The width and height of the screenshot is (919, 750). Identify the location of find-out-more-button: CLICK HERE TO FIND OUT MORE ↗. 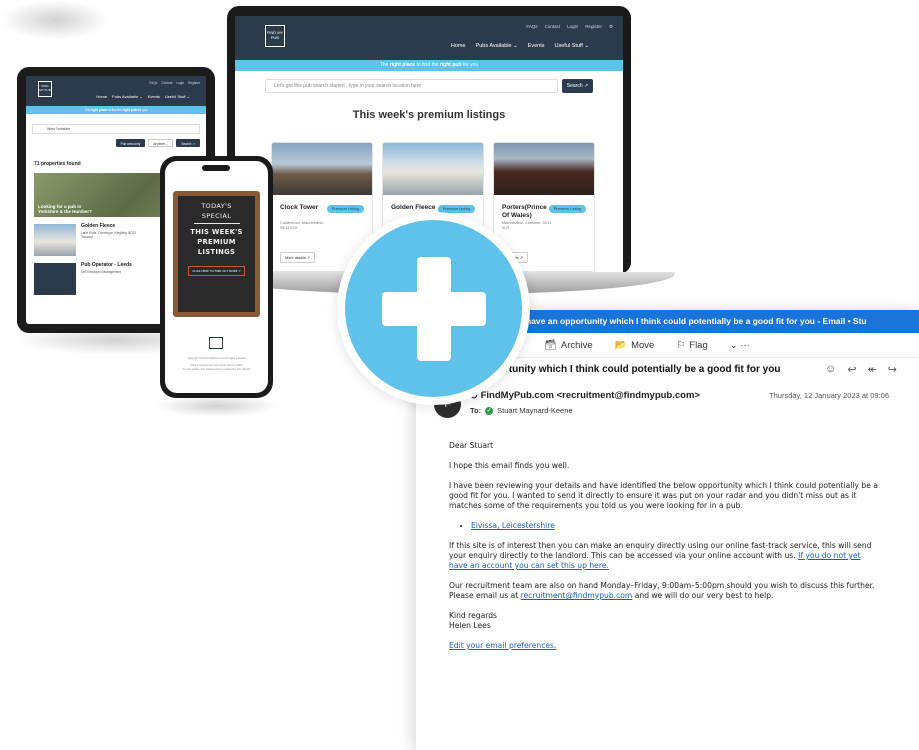
(216, 271).